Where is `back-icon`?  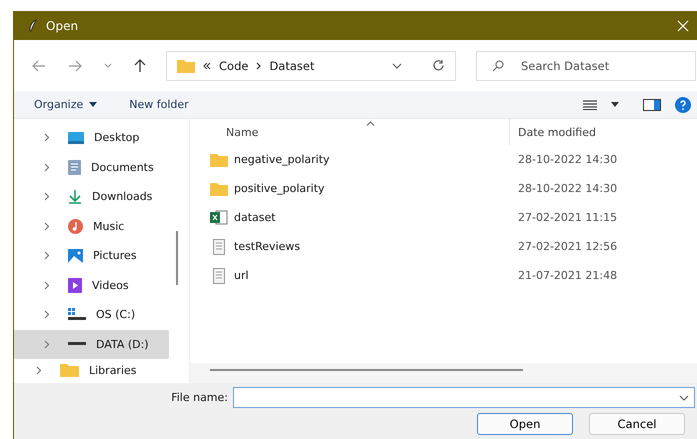
back-icon is located at coordinates (39, 66).